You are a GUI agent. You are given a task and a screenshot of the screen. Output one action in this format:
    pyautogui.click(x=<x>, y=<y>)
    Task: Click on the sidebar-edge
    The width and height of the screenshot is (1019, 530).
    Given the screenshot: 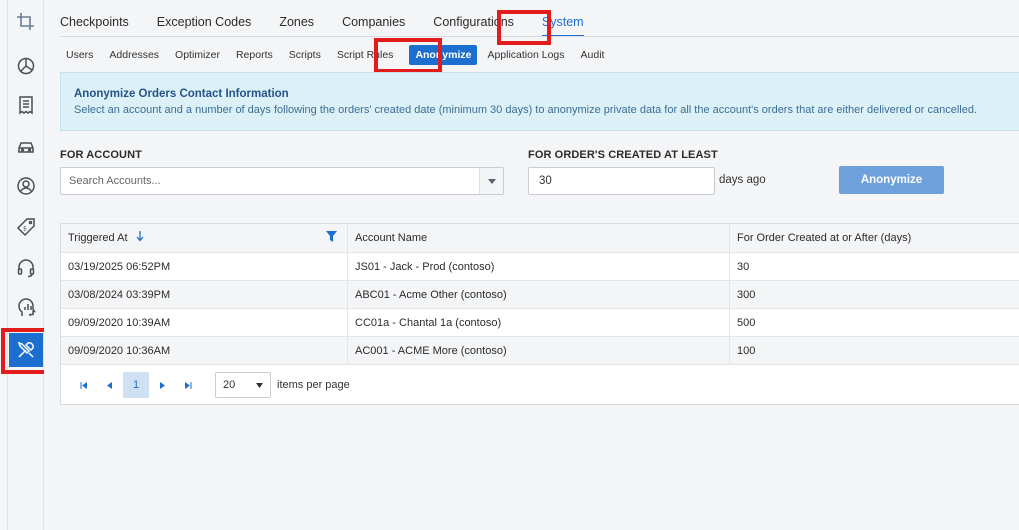 What is the action you would take?
    pyautogui.click(x=7, y=265)
    